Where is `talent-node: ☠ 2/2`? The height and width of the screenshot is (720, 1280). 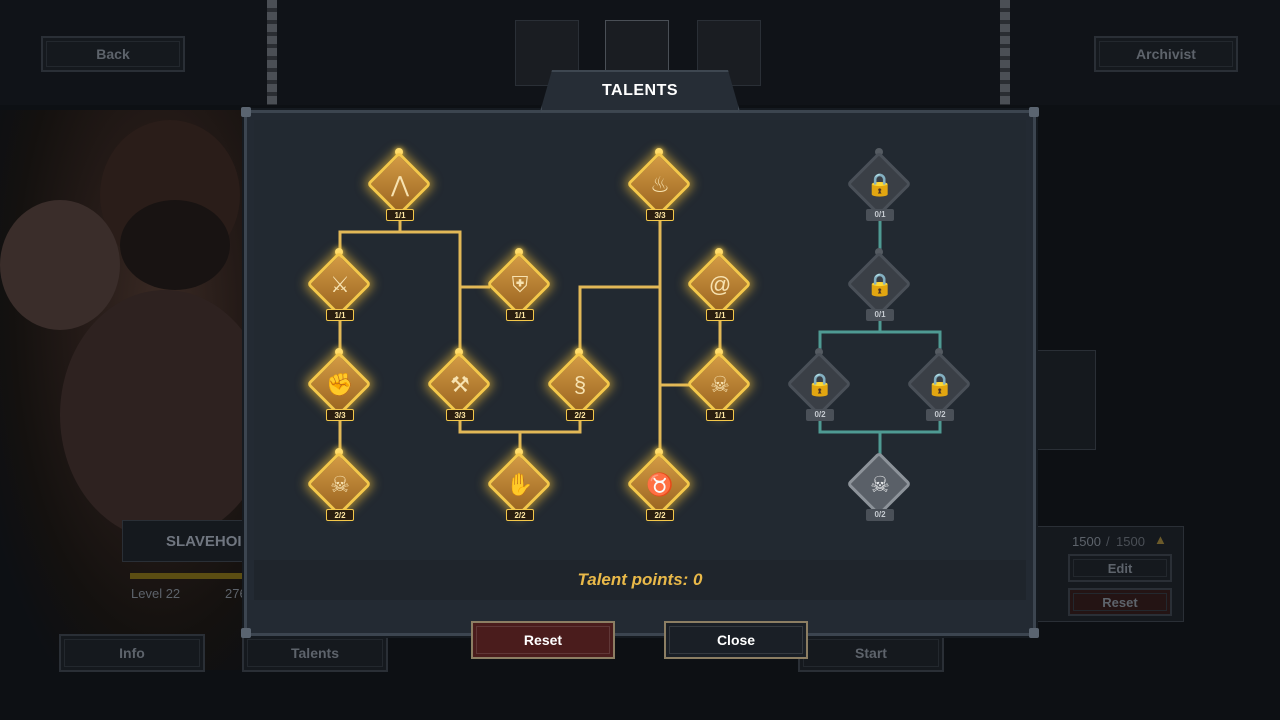 talent-node: ☠ 2/2 is located at coordinates (339, 484).